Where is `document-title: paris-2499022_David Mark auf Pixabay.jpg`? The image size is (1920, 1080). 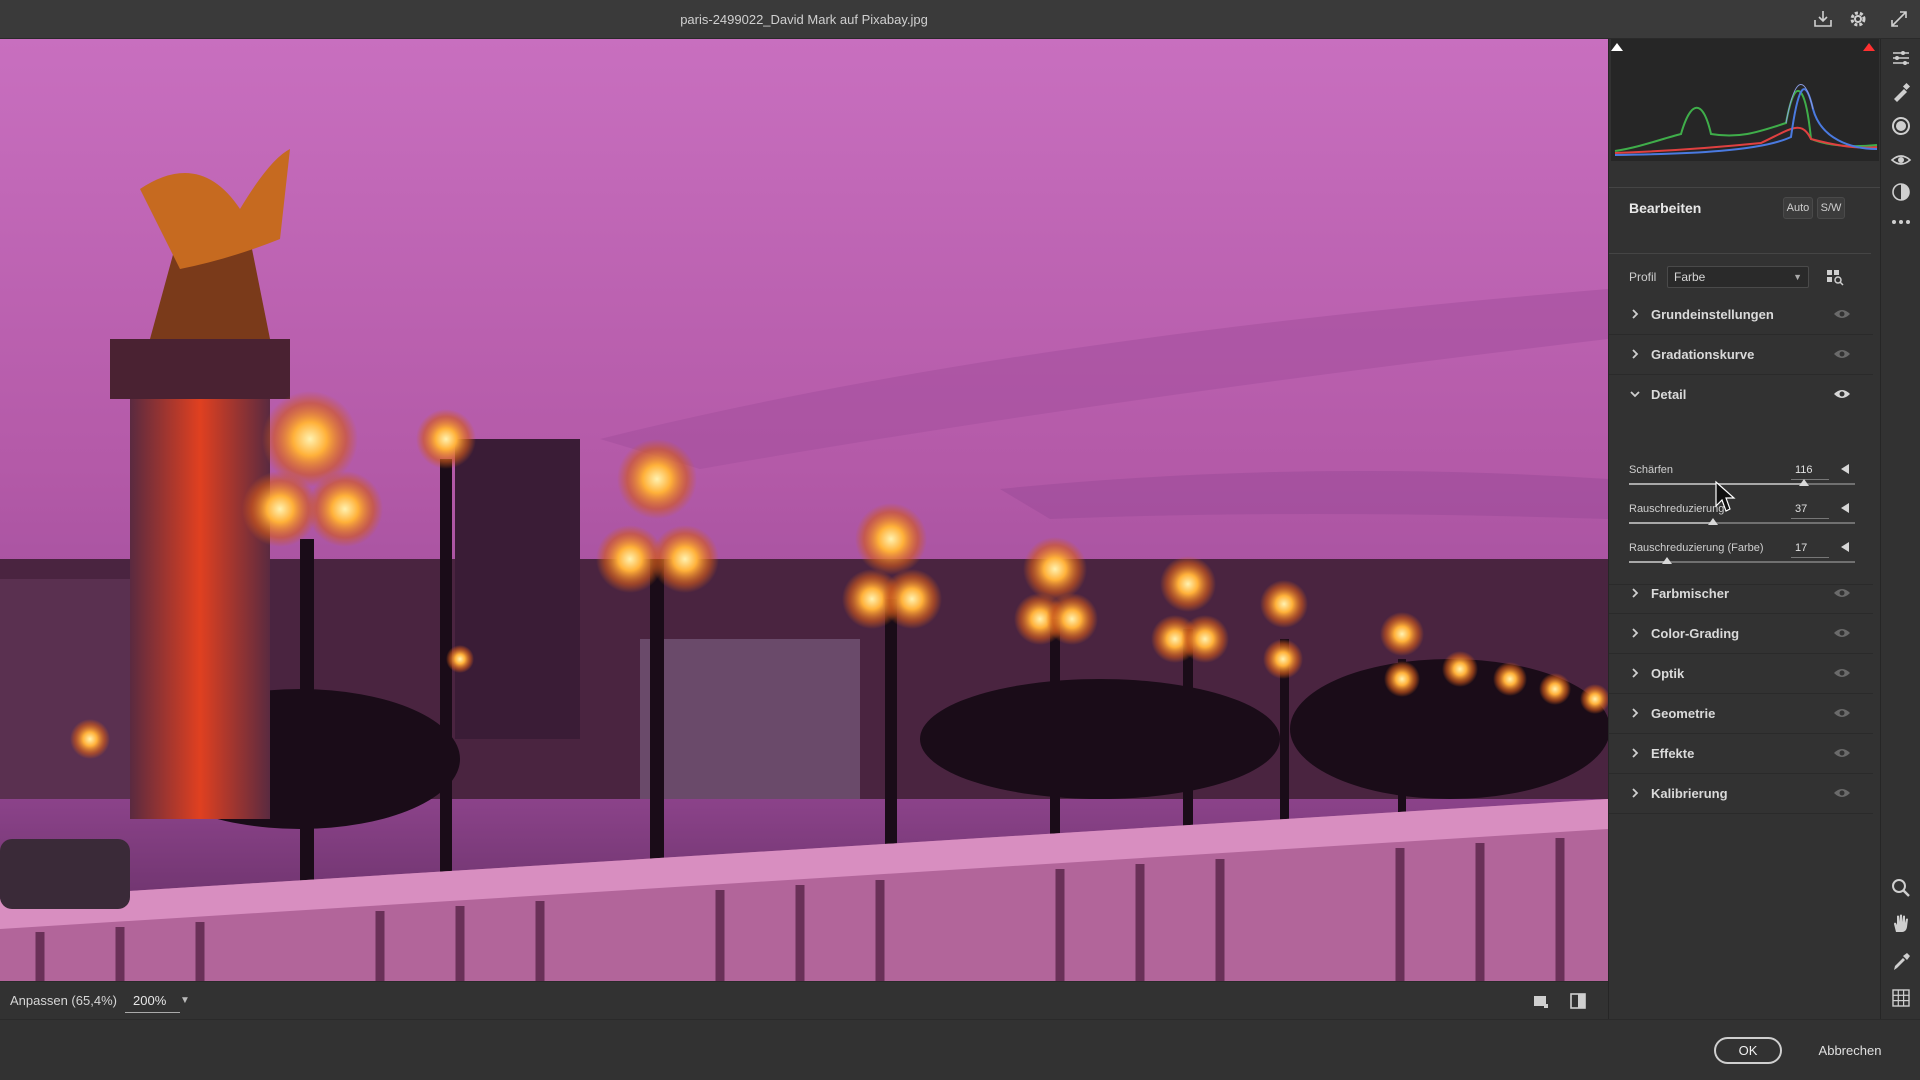
document-title: paris-2499022_David Mark auf Pixabay.jpg is located at coordinates (804, 19).